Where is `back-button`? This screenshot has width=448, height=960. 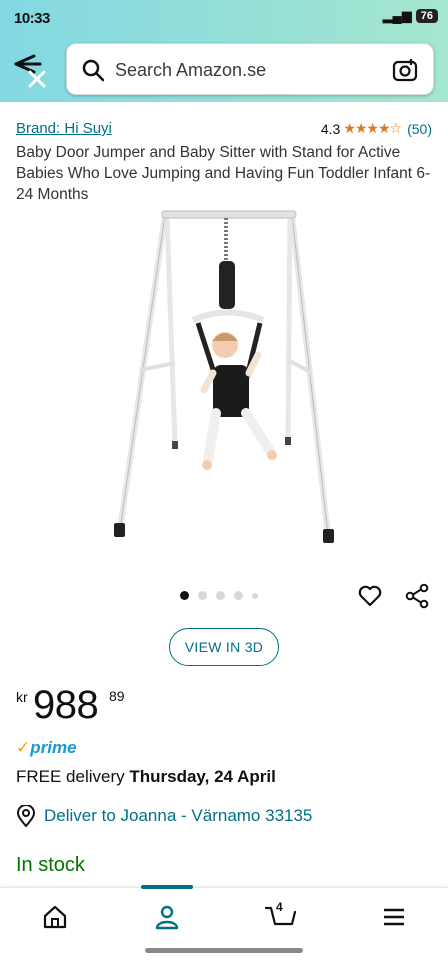 back-button is located at coordinates (30, 72).